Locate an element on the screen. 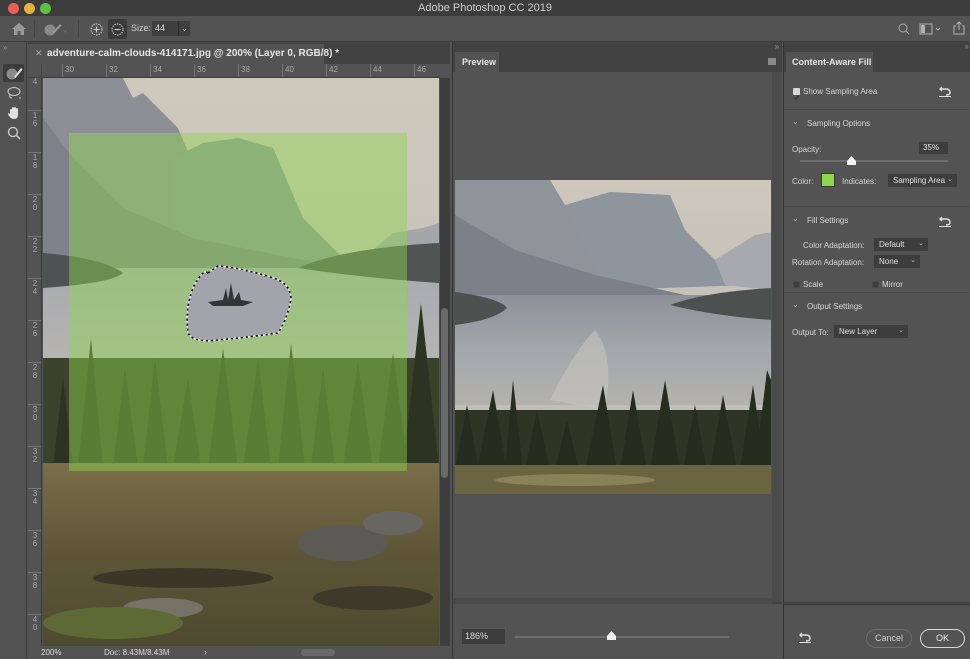 The height and width of the screenshot is (659, 970). output-to-value: New Layer is located at coordinates (858, 331).